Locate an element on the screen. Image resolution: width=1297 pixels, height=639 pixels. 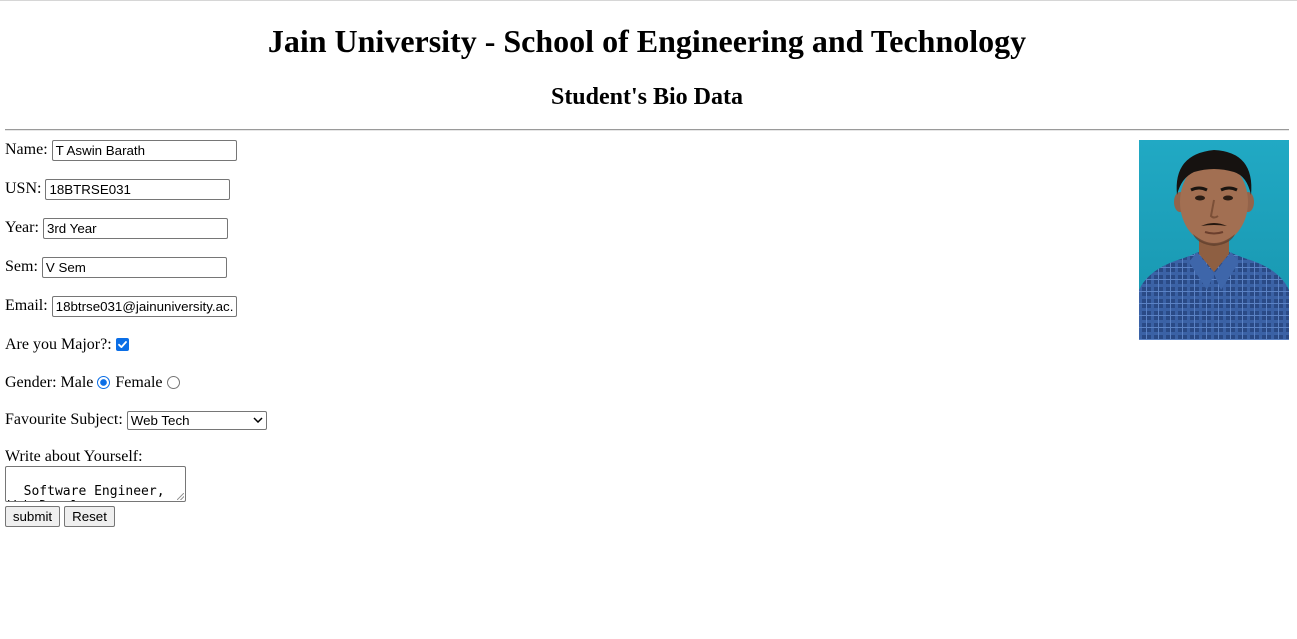
favourite-subject-row: Favourite Subject: Web Tech is located at coordinates (136, 420).